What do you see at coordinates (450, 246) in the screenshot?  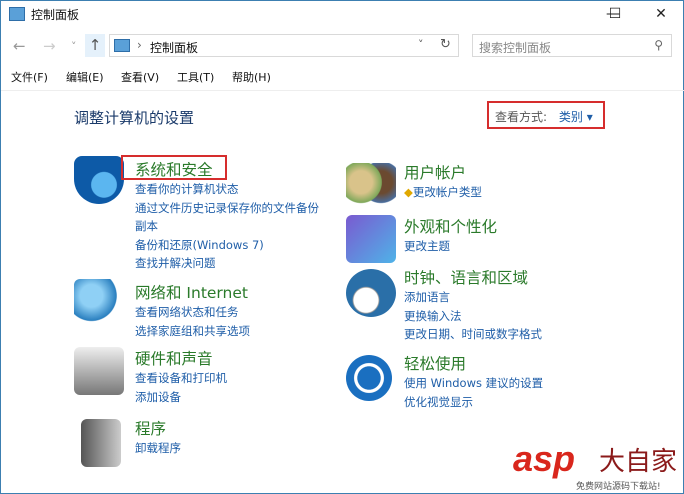 I see `link: 更改主题` at bounding box center [450, 246].